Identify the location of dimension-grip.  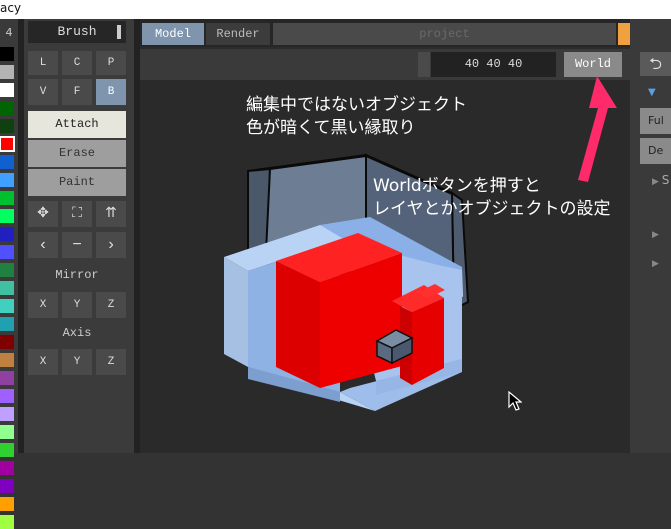
(424, 64).